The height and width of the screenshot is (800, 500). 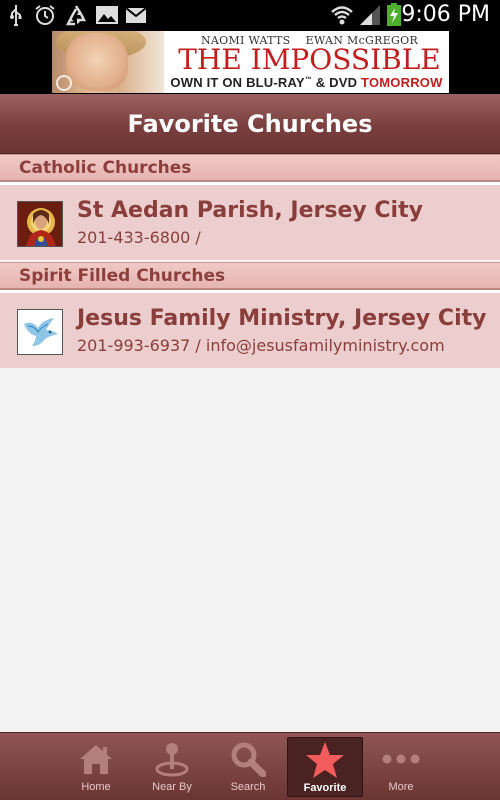 What do you see at coordinates (401, 759) in the screenshot?
I see `more-icon` at bounding box center [401, 759].